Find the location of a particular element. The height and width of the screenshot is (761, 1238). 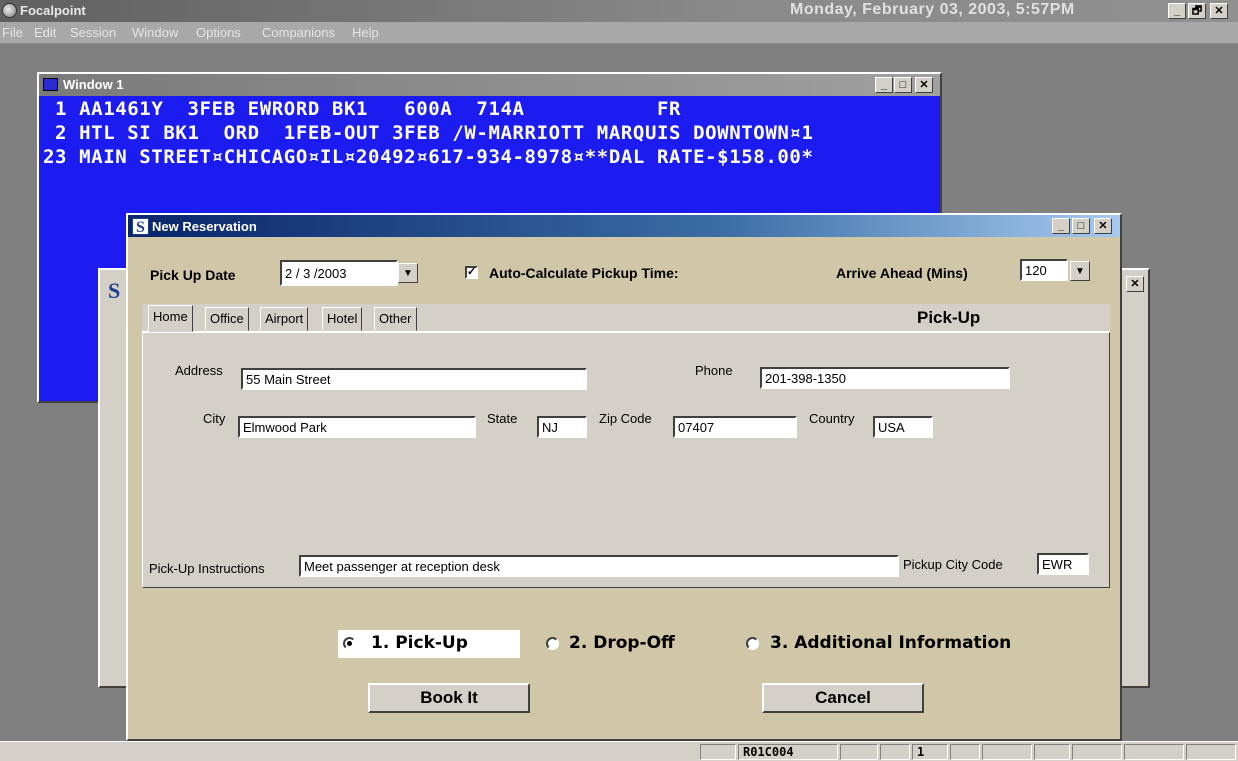

app-title: Focalpoint is located at coordinates (53, 10).